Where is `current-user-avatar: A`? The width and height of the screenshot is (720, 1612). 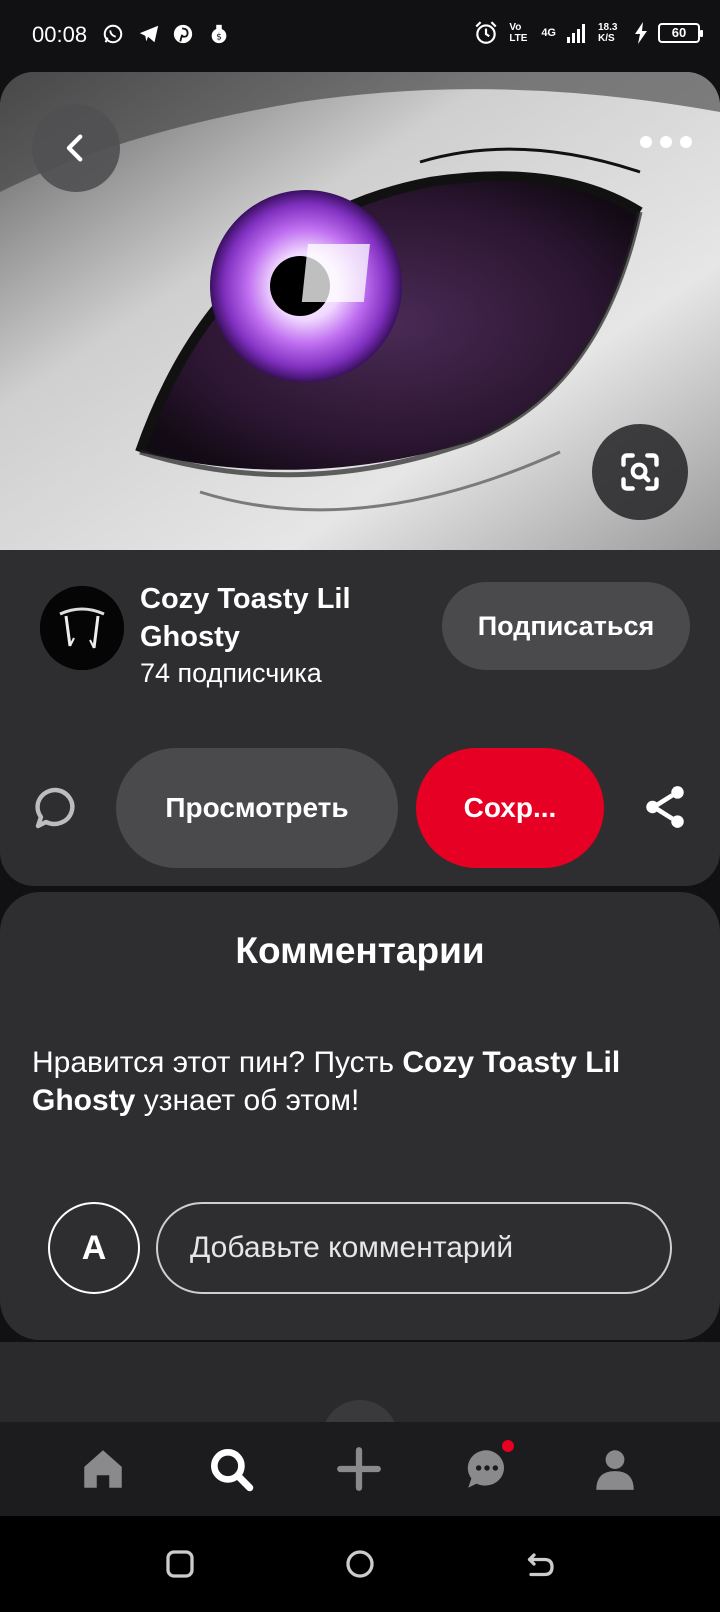 current-user-avatar: A is located at coordinates (94, 1248).